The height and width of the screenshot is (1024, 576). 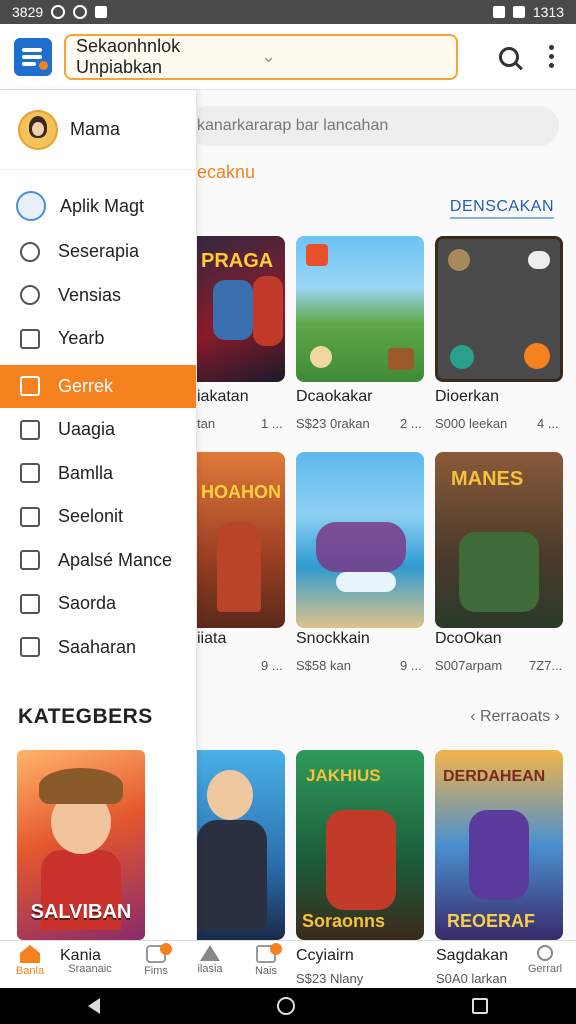 I want to click on nav-nais: Nais, so click(x=266, y=965).